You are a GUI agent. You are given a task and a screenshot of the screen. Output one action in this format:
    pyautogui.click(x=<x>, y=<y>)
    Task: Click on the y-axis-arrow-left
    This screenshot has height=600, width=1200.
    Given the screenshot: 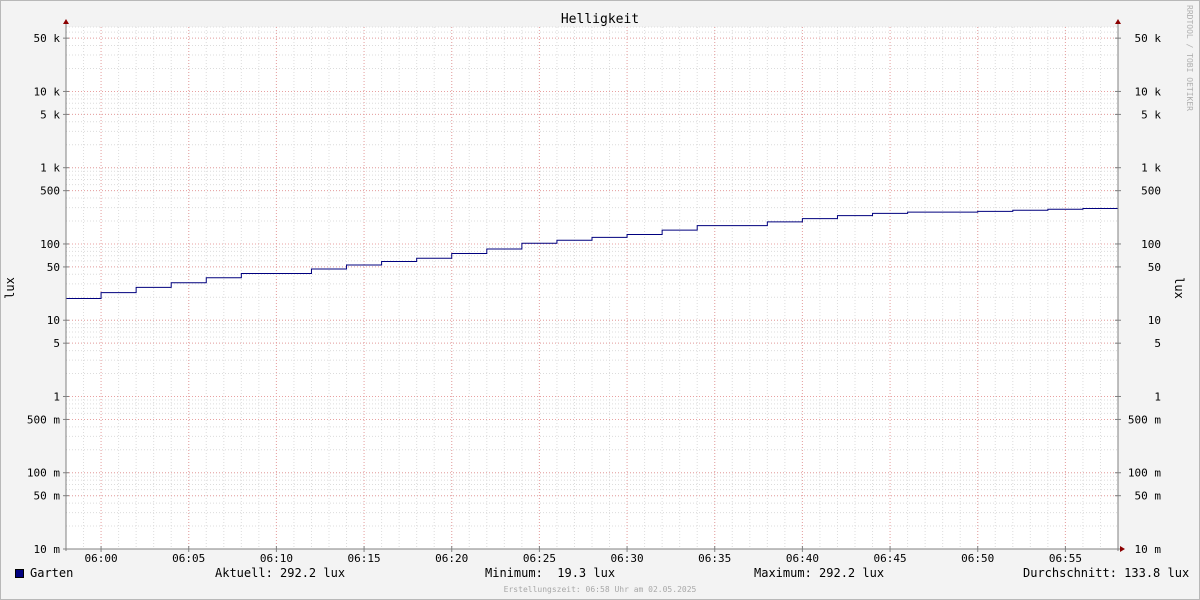 What is the action you would take?
    pyautogui.click(x=66, y=21)
    